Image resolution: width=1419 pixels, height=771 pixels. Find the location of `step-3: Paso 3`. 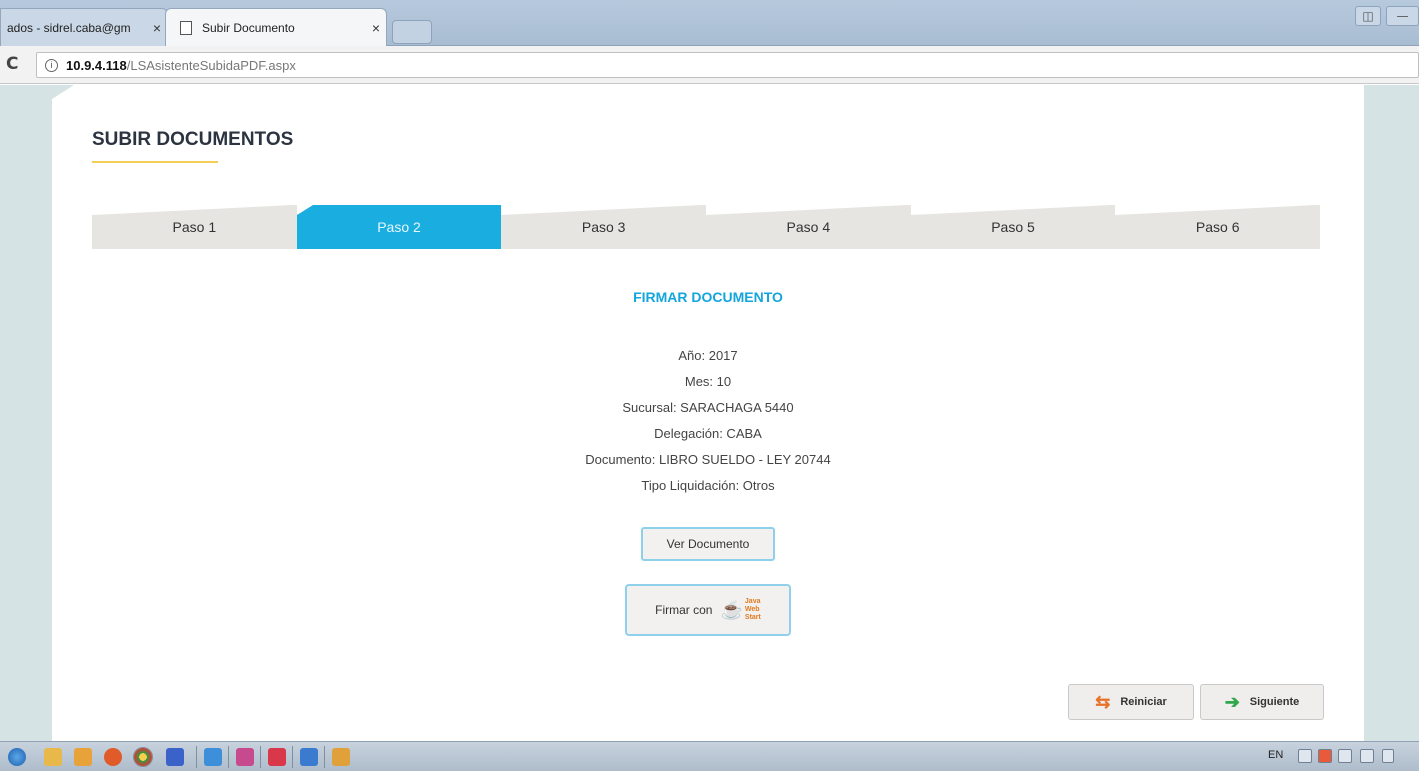

step-3: Paso 3 is located at coordinates (604, 227).